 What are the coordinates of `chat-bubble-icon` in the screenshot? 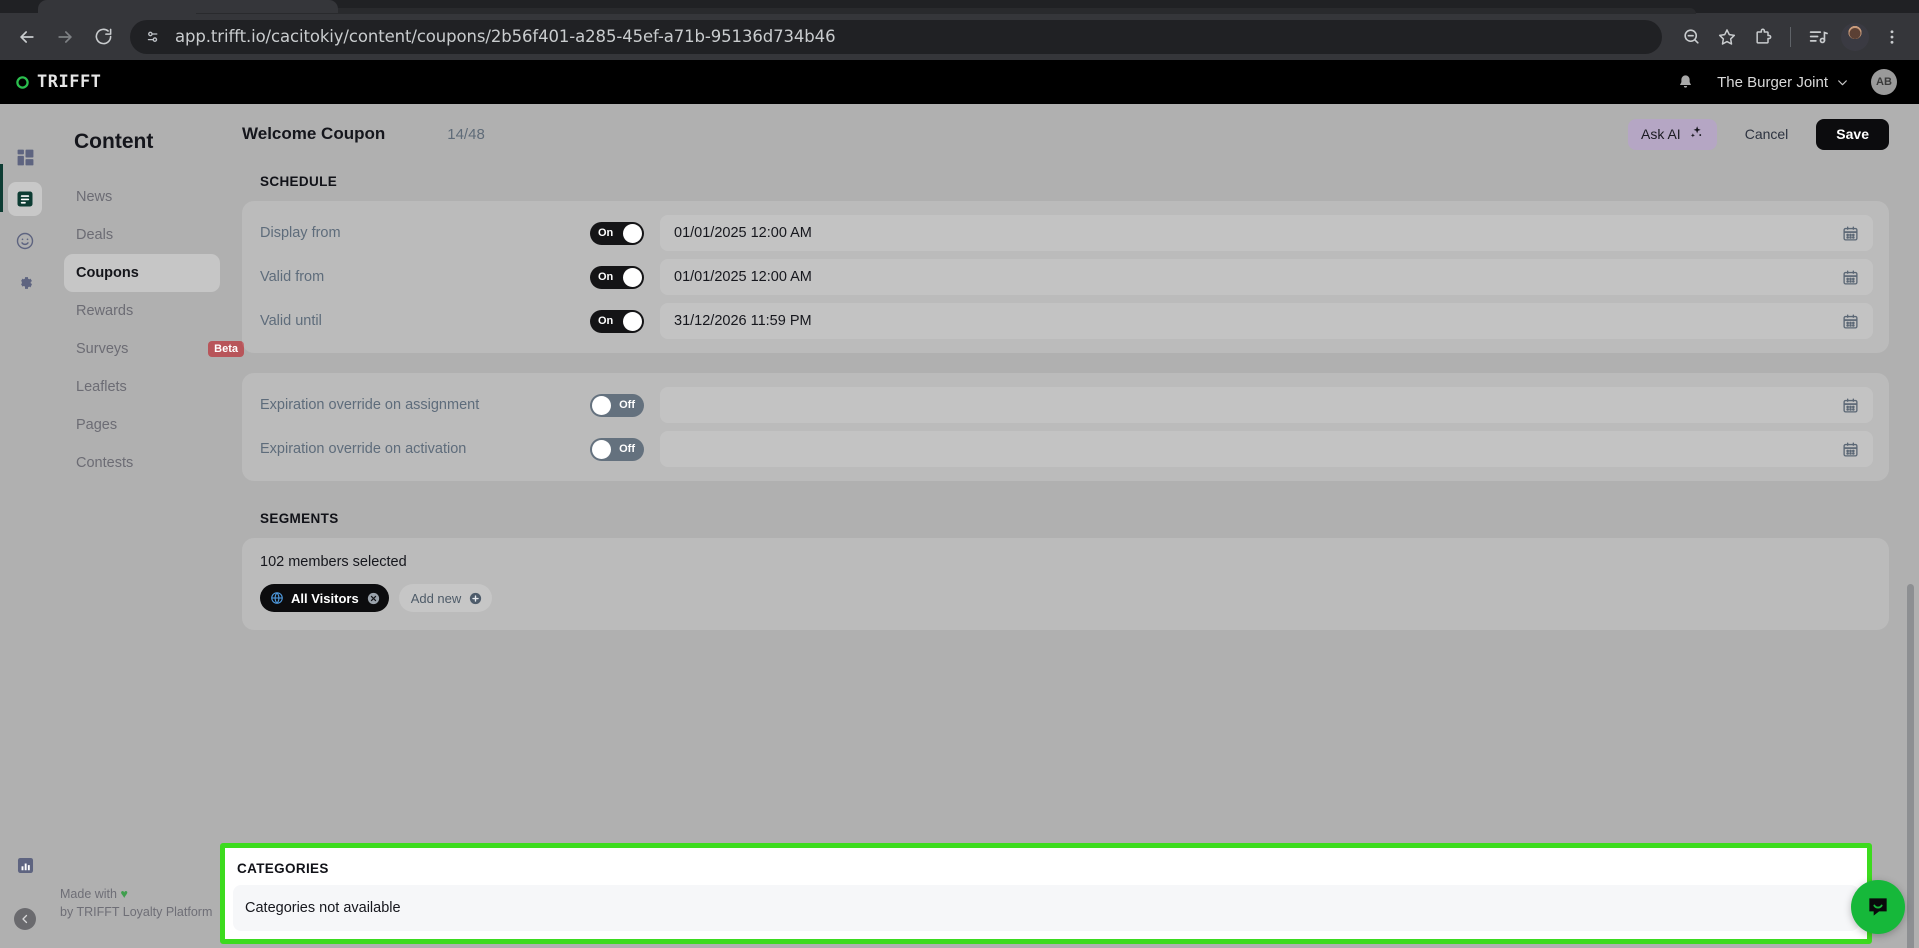 It's located at (1878, 907).